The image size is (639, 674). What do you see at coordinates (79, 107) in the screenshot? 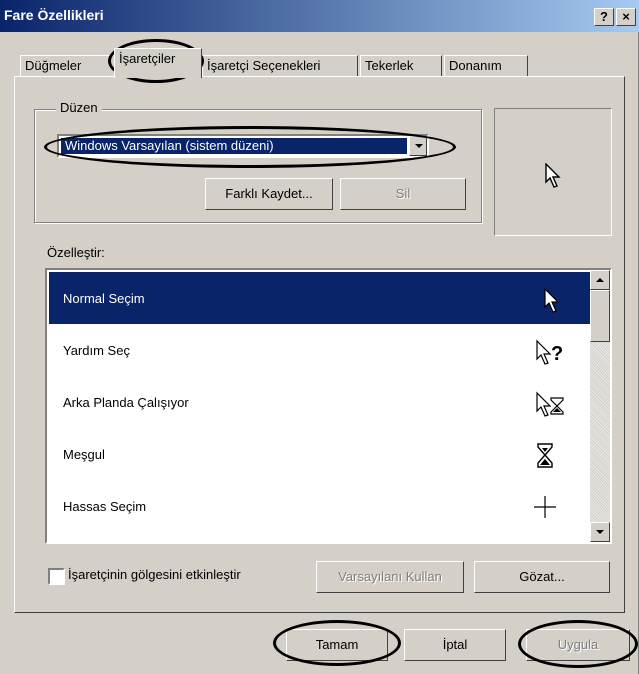
I see `scheme-label: Düzen` at bounding box center [79, 107].